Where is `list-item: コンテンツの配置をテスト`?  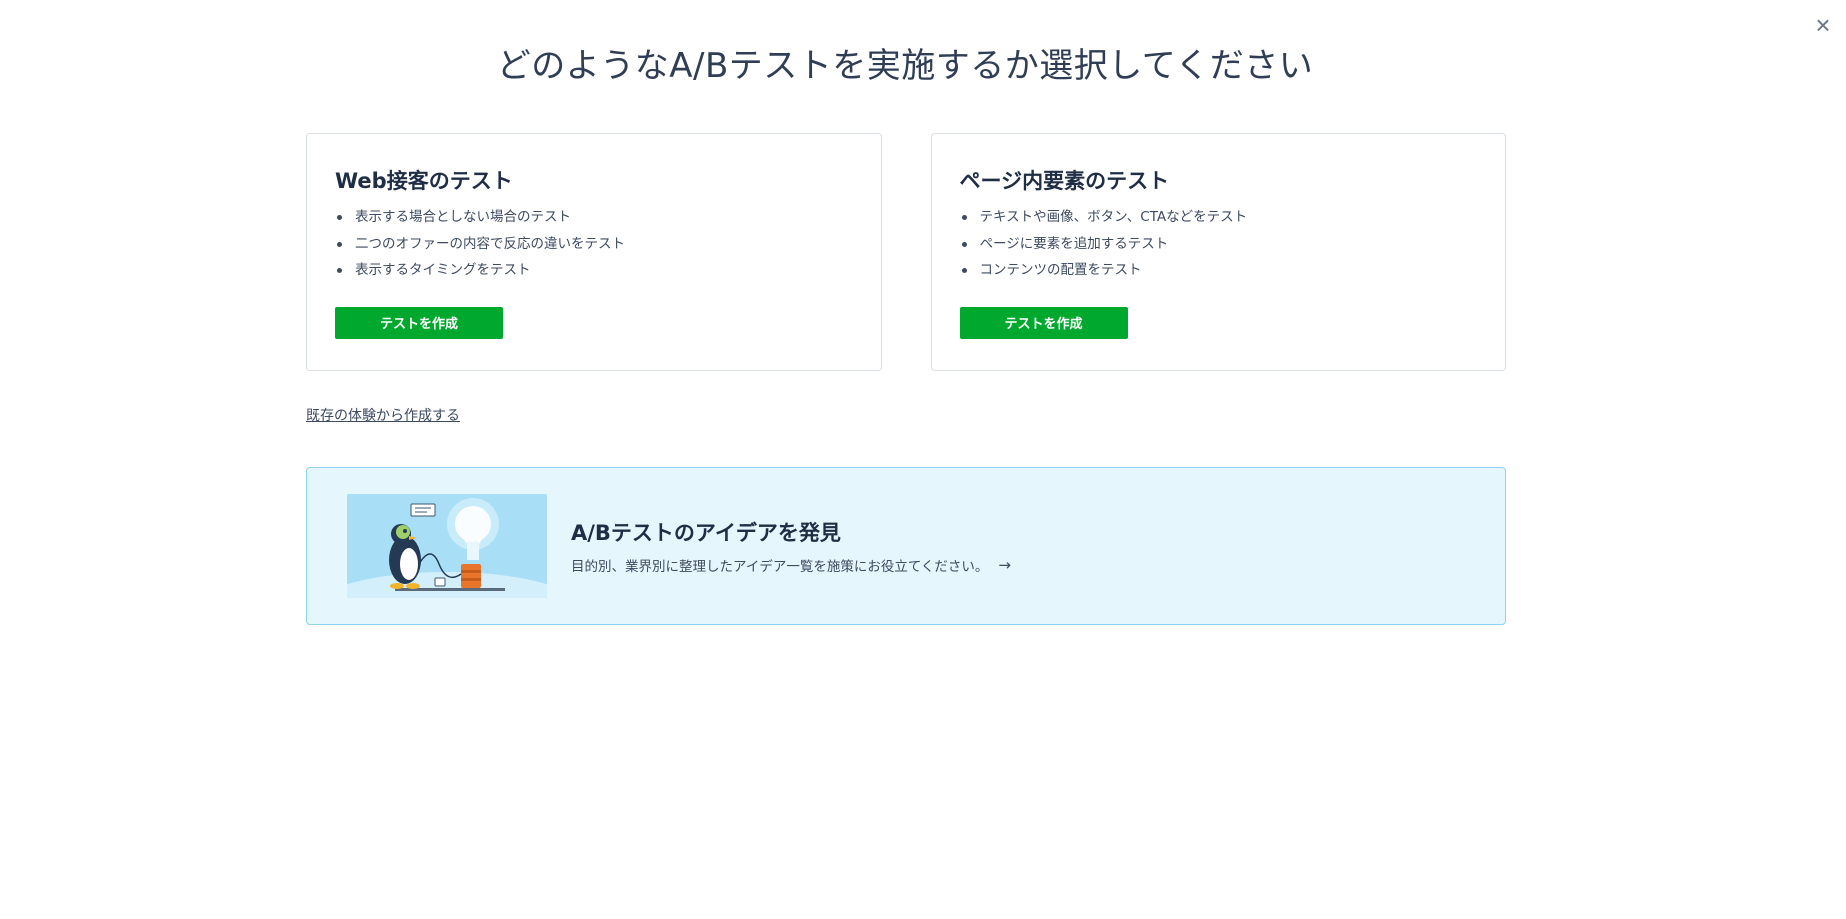 list-item: コンテンツの配置をテスト is located at coordinates (1219, 270).